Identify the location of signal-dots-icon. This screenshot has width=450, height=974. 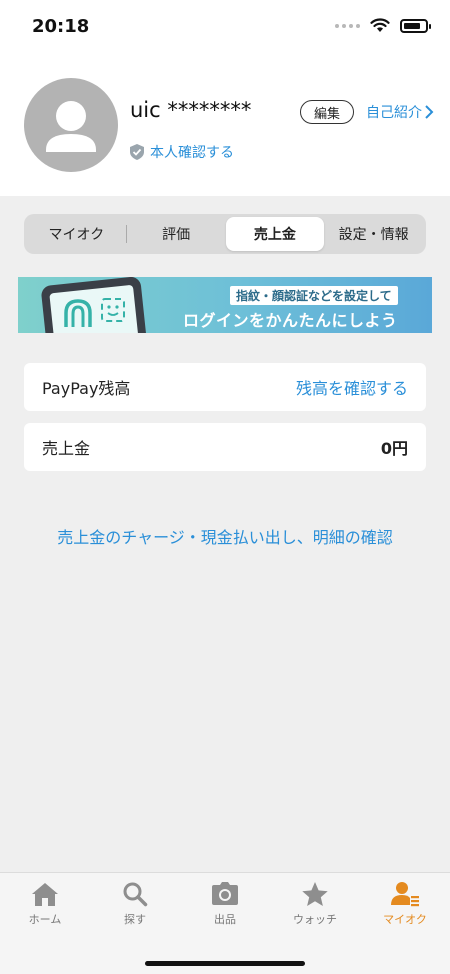
(347, 25).